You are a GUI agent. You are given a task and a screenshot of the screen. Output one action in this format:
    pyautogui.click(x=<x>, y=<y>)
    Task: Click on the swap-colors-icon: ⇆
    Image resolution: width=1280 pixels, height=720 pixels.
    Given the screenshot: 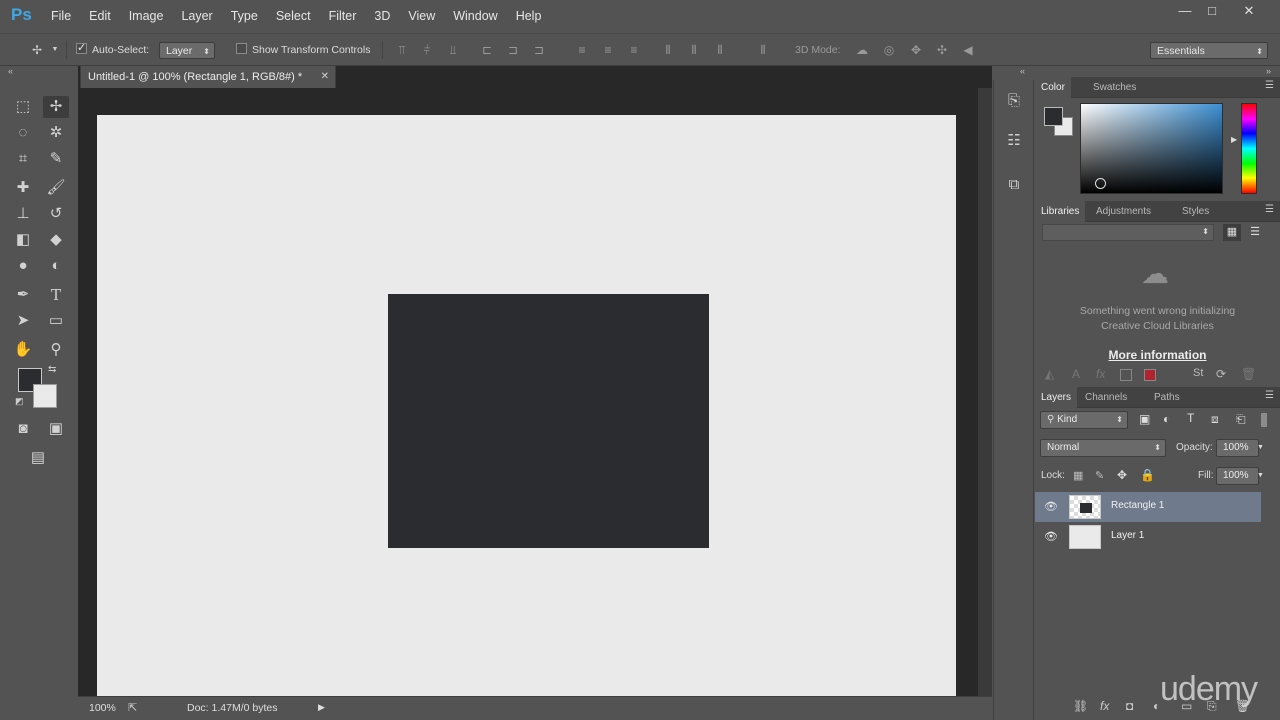 What is the action you would take?
    pyautogui.click(x=52, y=369)
    